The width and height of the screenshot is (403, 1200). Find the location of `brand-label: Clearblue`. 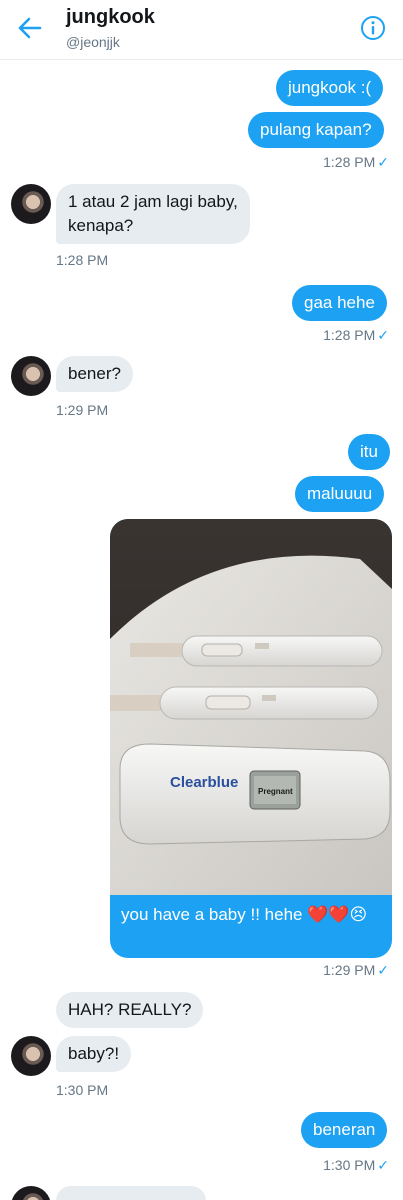

brand-label: Clearblue is located at coordinates (204, 782).